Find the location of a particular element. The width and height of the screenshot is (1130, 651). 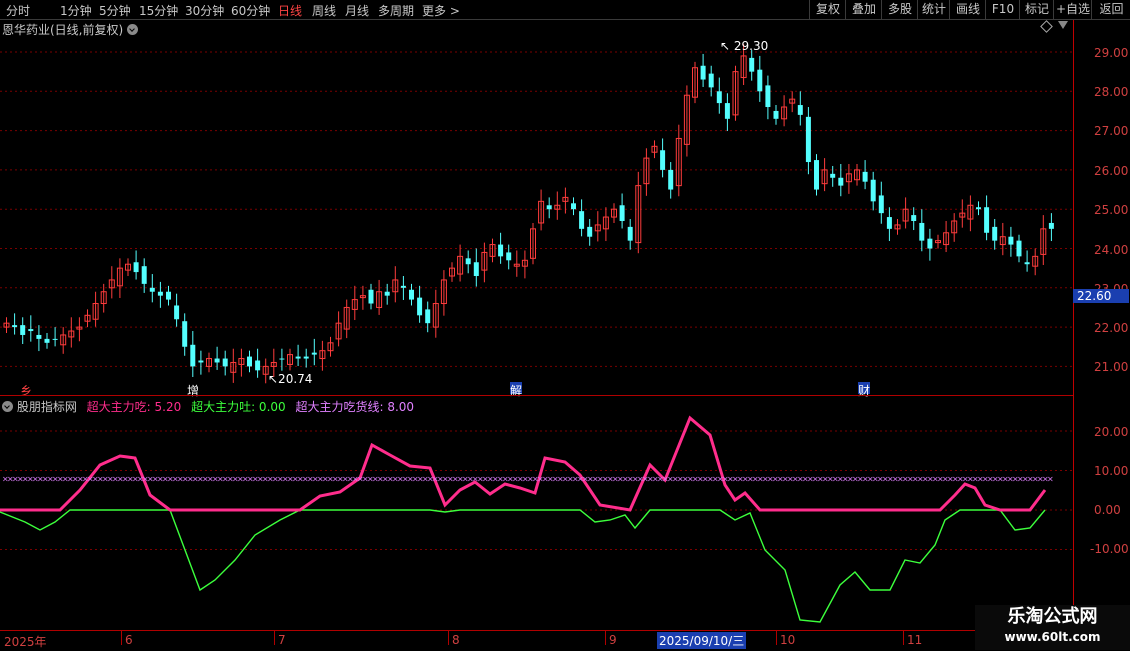

dropdown-icon is located at coordinates (7, 406).